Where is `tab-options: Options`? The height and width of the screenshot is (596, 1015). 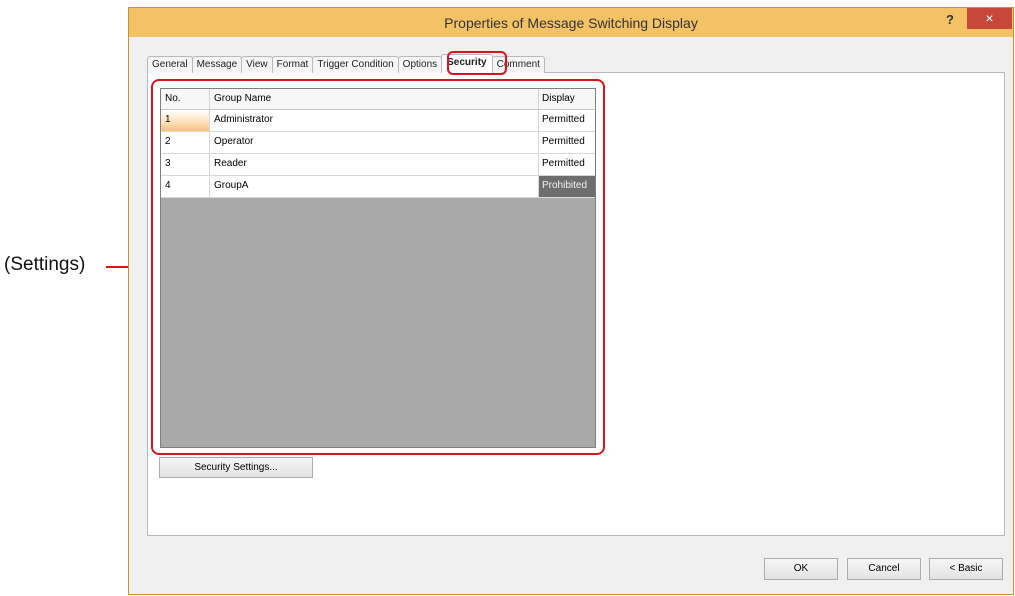 tab-options: Options is located at coordinates (420, 64).